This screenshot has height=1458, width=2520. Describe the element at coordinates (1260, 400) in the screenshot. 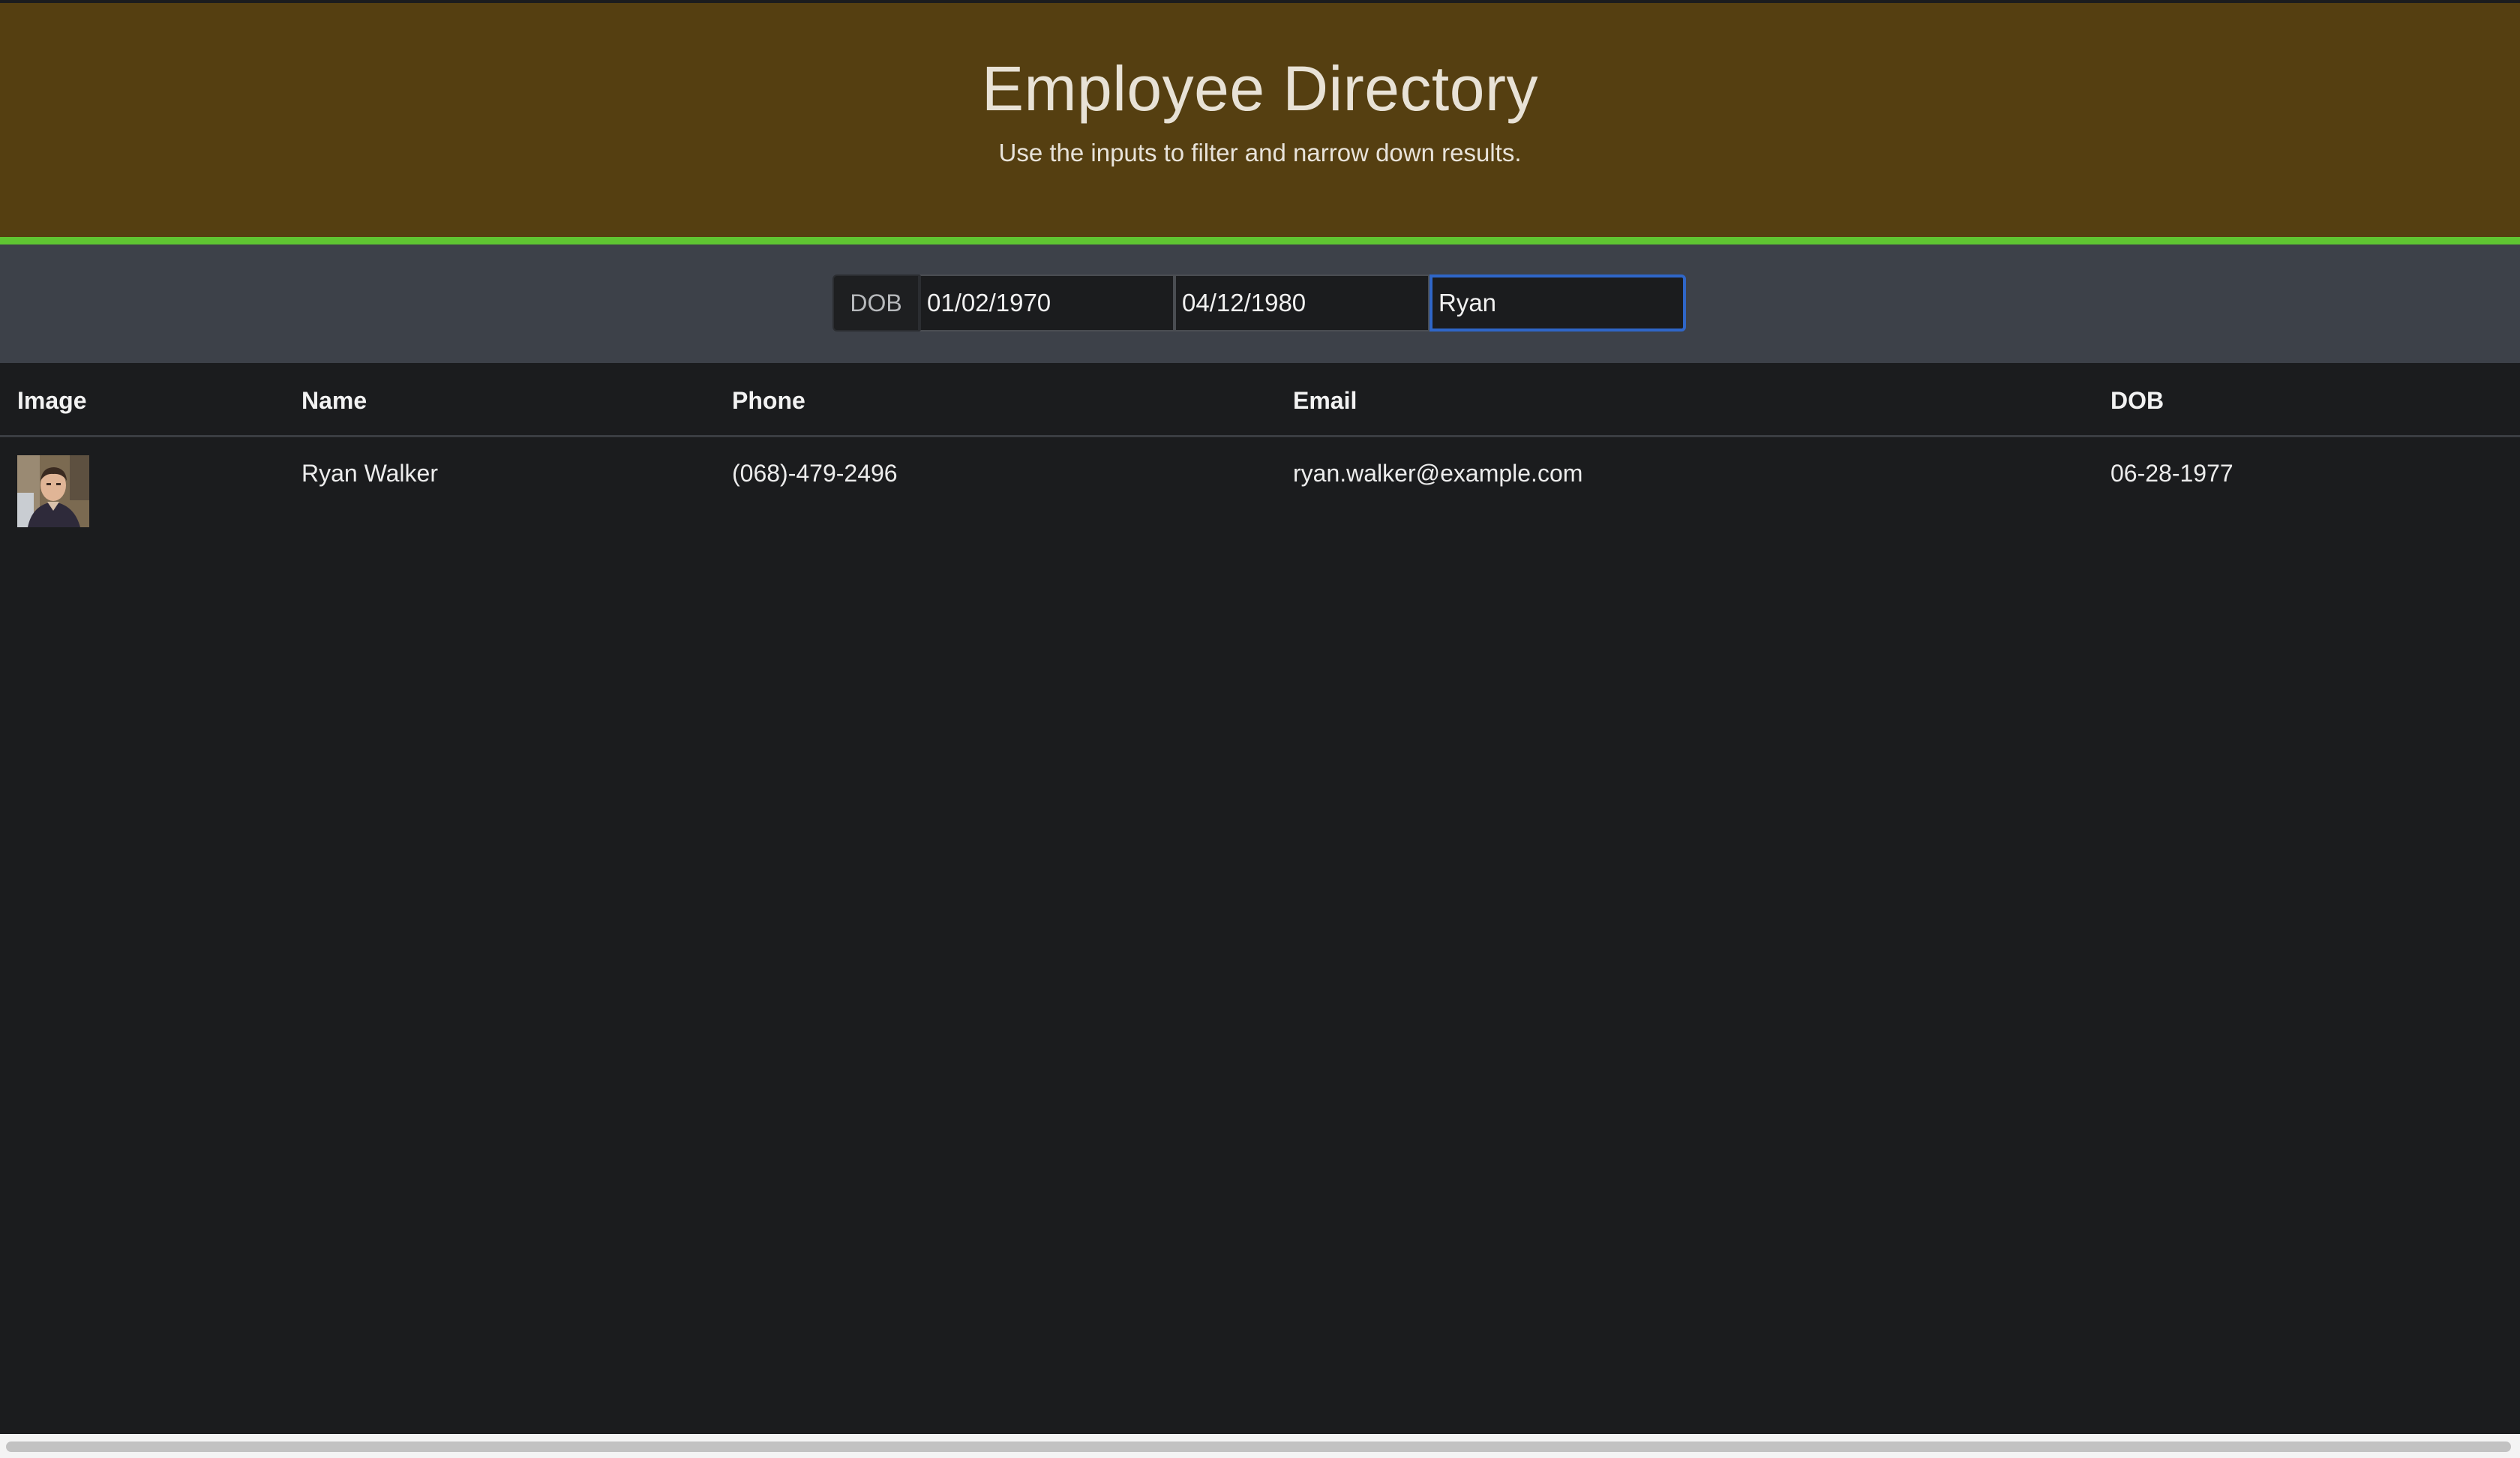

I see `table-header: Image Name Phone Email DOB` at that location.